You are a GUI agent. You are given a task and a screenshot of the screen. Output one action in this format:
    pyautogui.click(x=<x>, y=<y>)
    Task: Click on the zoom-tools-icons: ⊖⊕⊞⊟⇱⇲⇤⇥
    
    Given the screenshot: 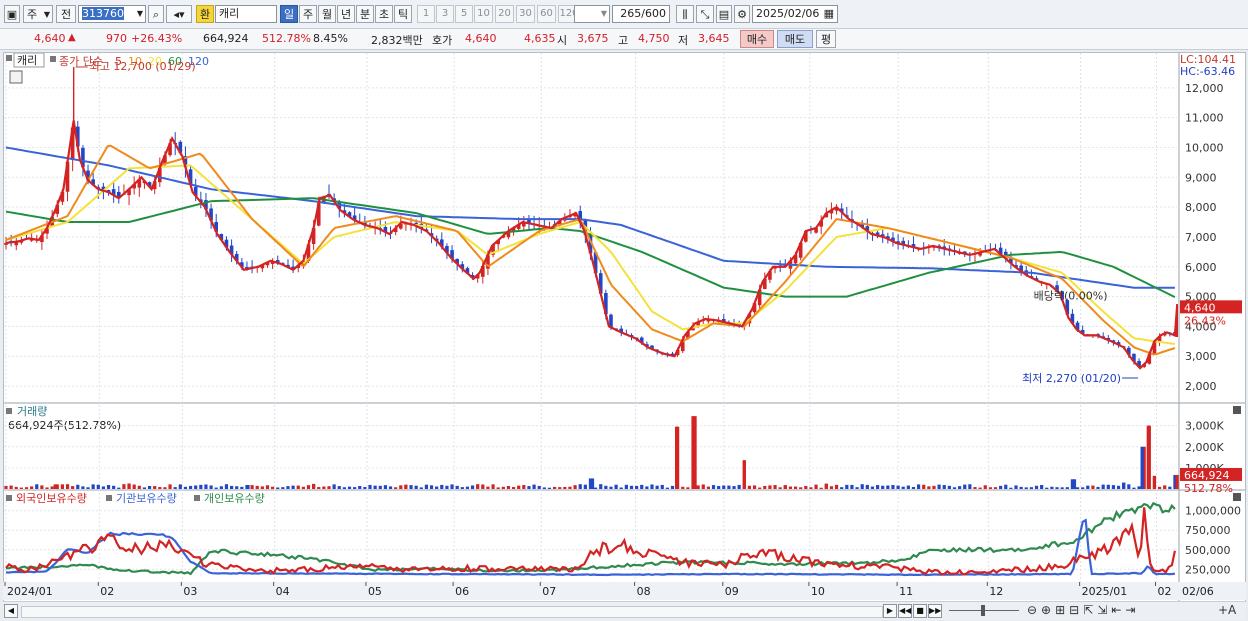 What is the action you would take?
    pyautogui.click(x=1083, y=610)
    